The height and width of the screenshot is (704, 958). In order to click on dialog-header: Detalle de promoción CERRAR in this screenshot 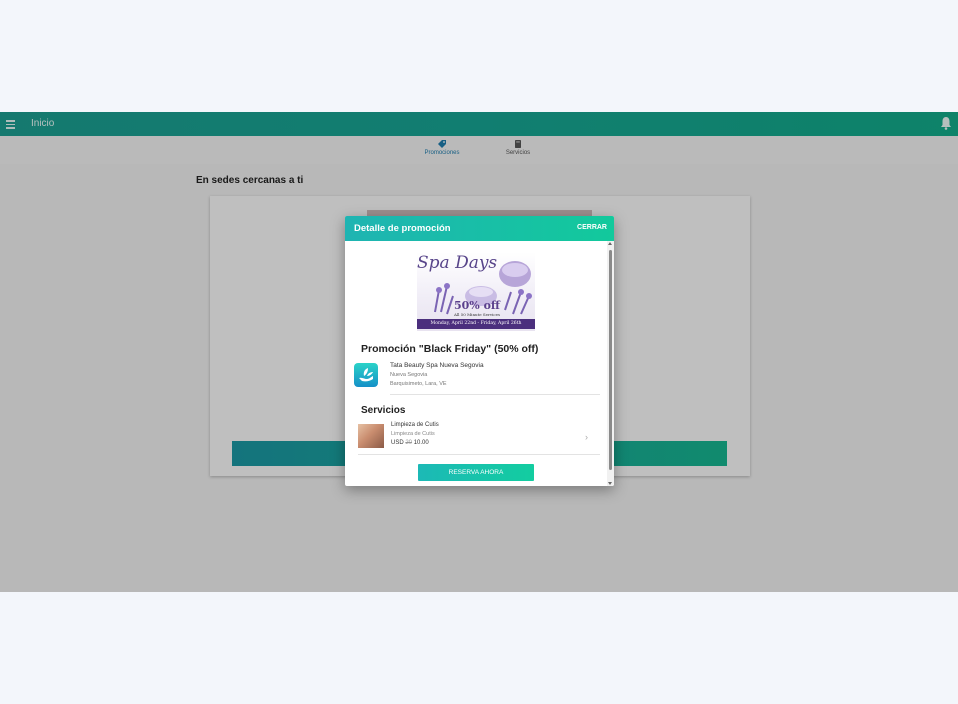, I will do `click(479, 228)`.